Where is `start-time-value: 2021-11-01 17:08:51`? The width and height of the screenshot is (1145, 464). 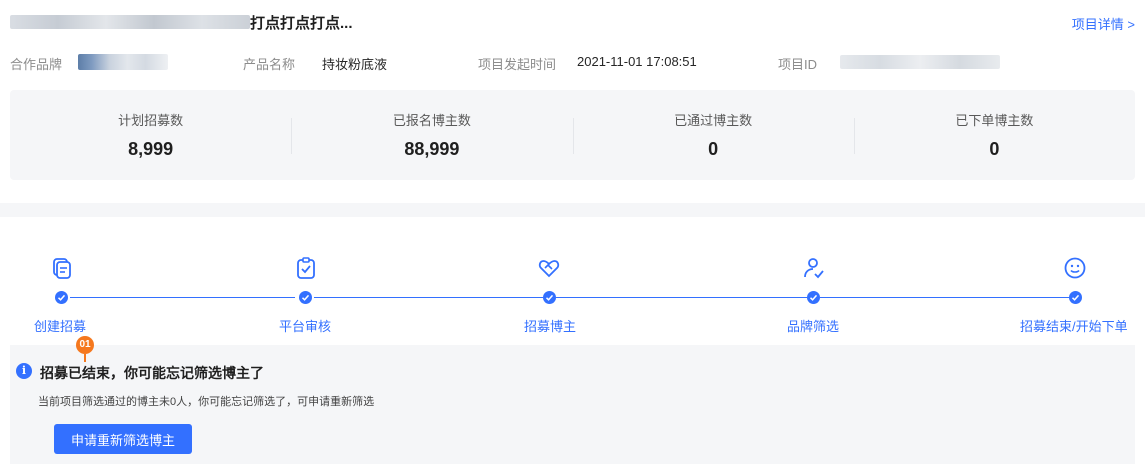
start-time-value: 2021-11-01 17:08:51 is located at coordinates (637, 61).